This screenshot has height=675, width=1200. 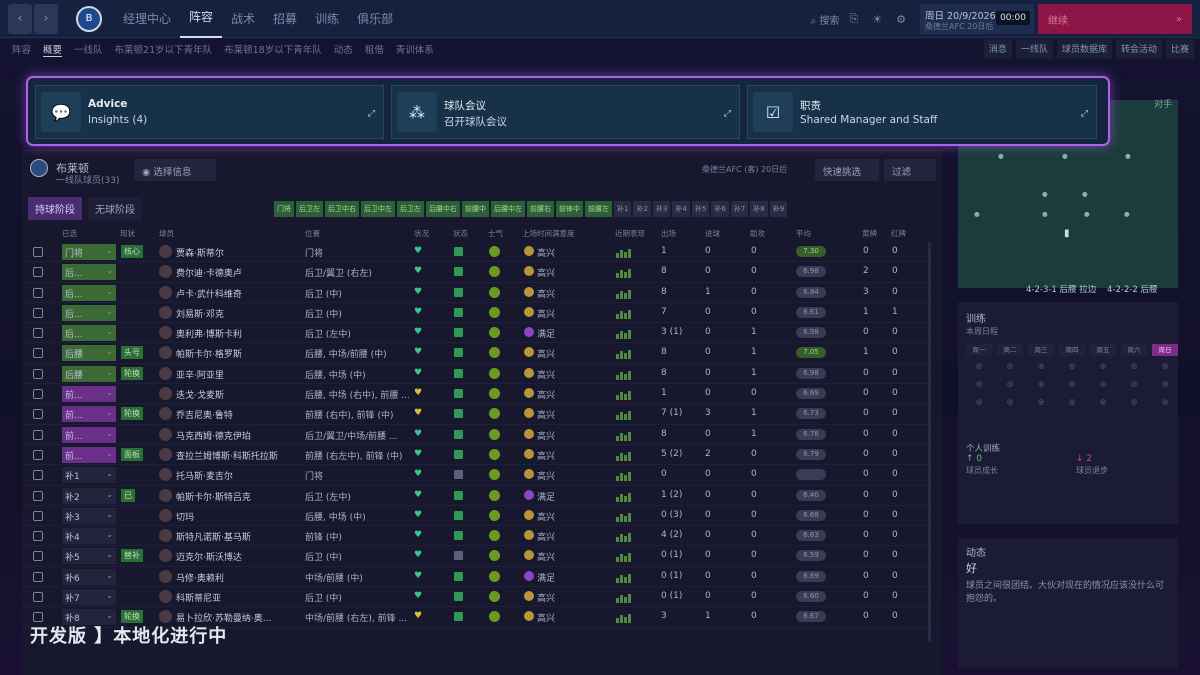 What do you see at coordinates (209, 293) in the screenshot?
I see `player-name: 卢卡·武什科维奇` at bounding box center [209, 293].